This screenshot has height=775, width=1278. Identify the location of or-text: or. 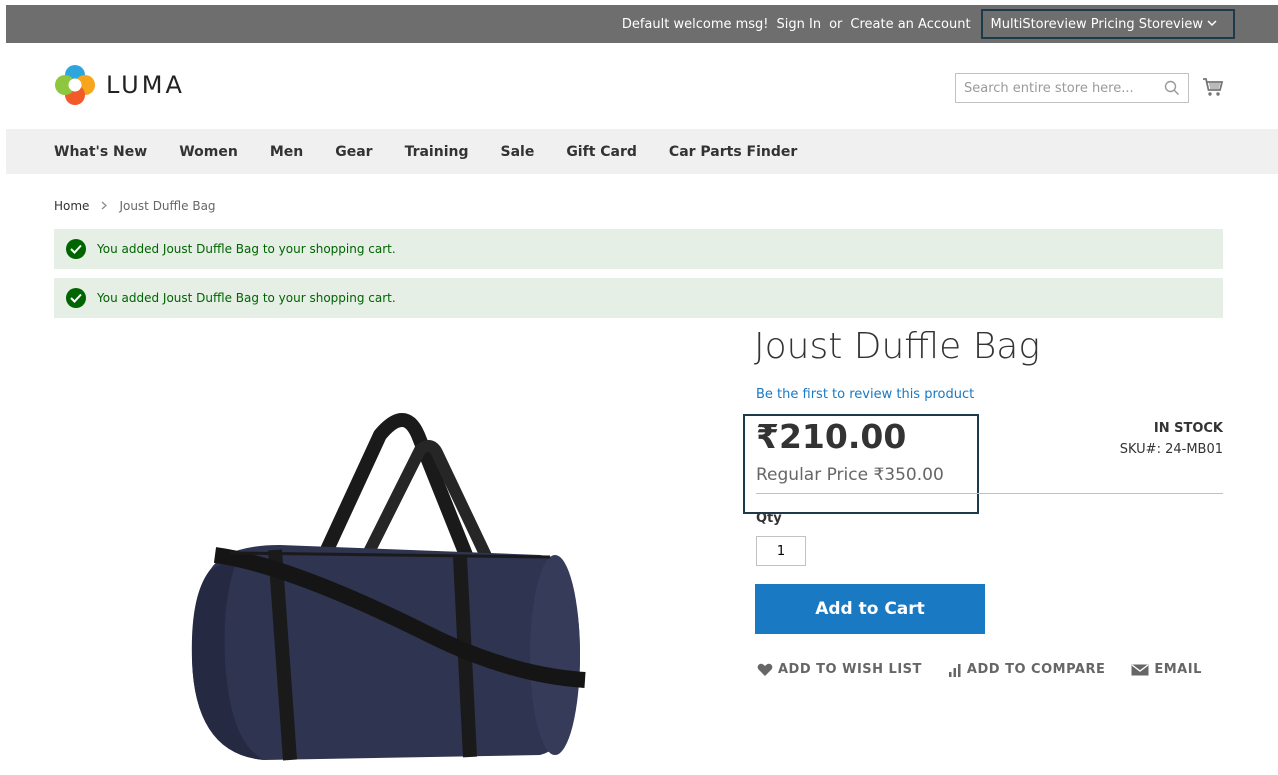
(836, 24).